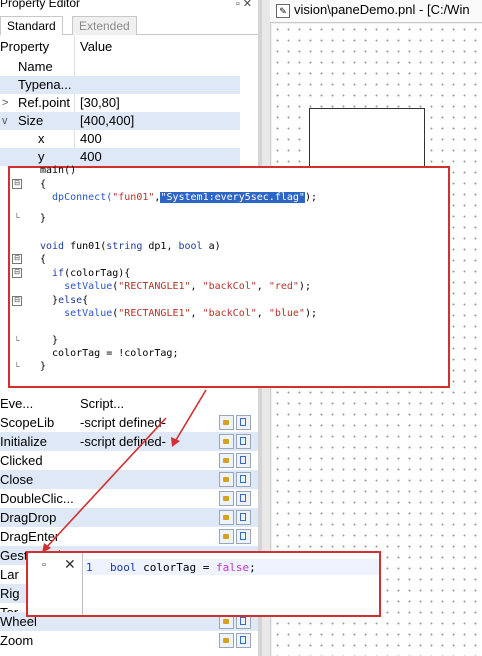  I want to click on close-icon: ✕, so click(70, 564).